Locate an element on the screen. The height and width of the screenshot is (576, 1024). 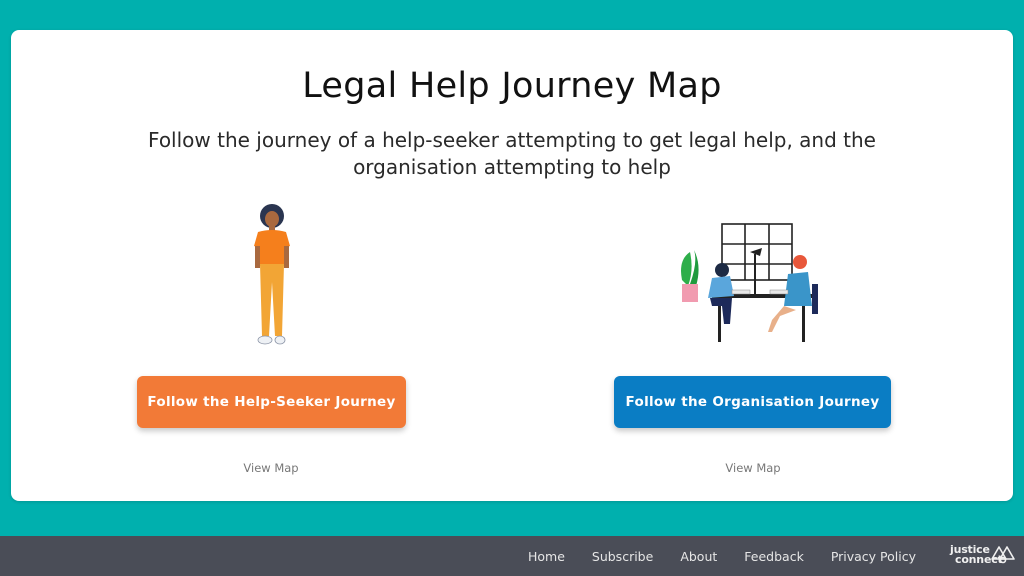
help-seeker-view-map-link: View Map is located at coordinates (271, 468).